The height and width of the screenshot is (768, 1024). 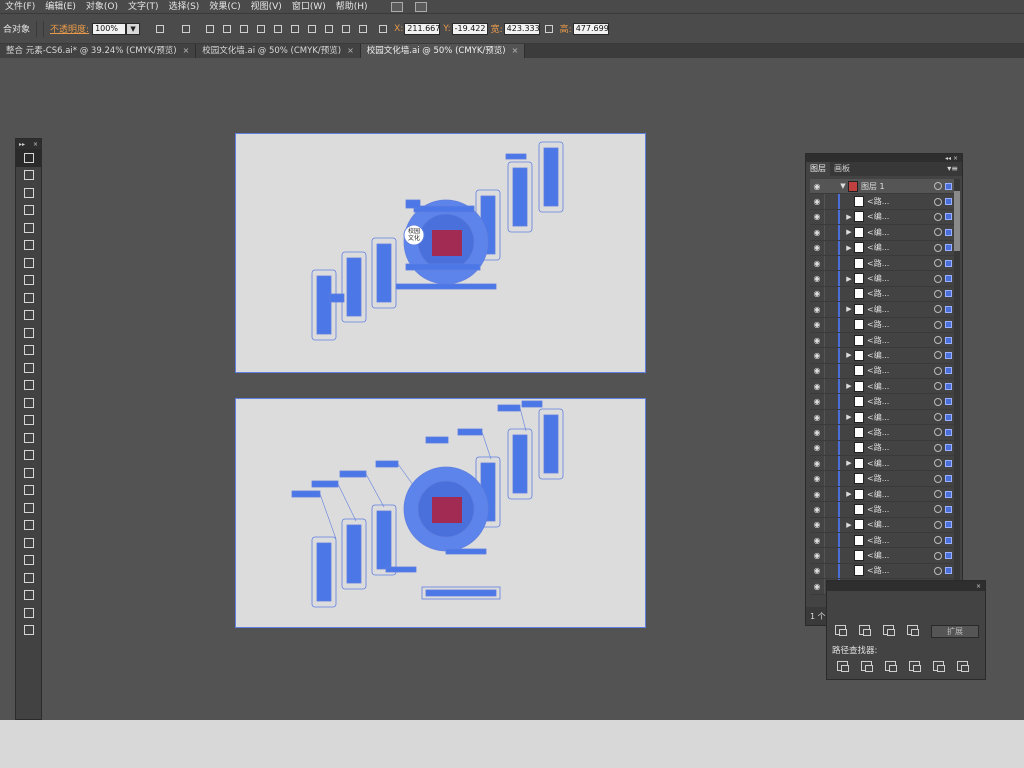 What do you see at coordinates (226, 28) in the screenshot?
I see `align-hcenter-icon` at bounding box center [226, 28].